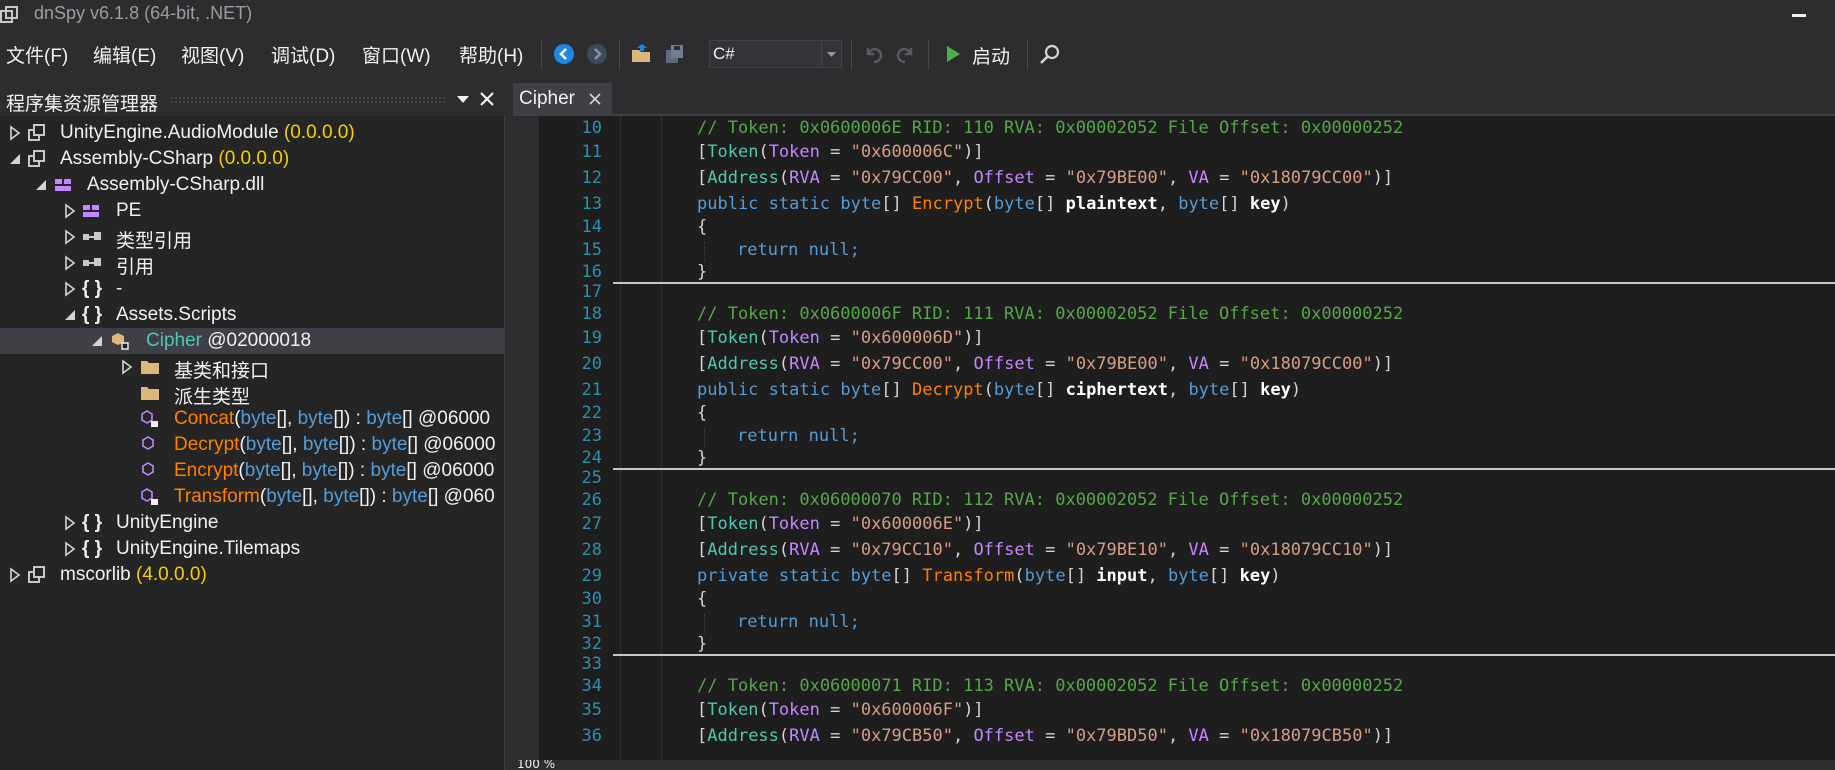 This screenshot has width=1835, height=770. Describe the element at coordinates (642, 54) in the screenshot. I see `open-folder-icon` at that location.